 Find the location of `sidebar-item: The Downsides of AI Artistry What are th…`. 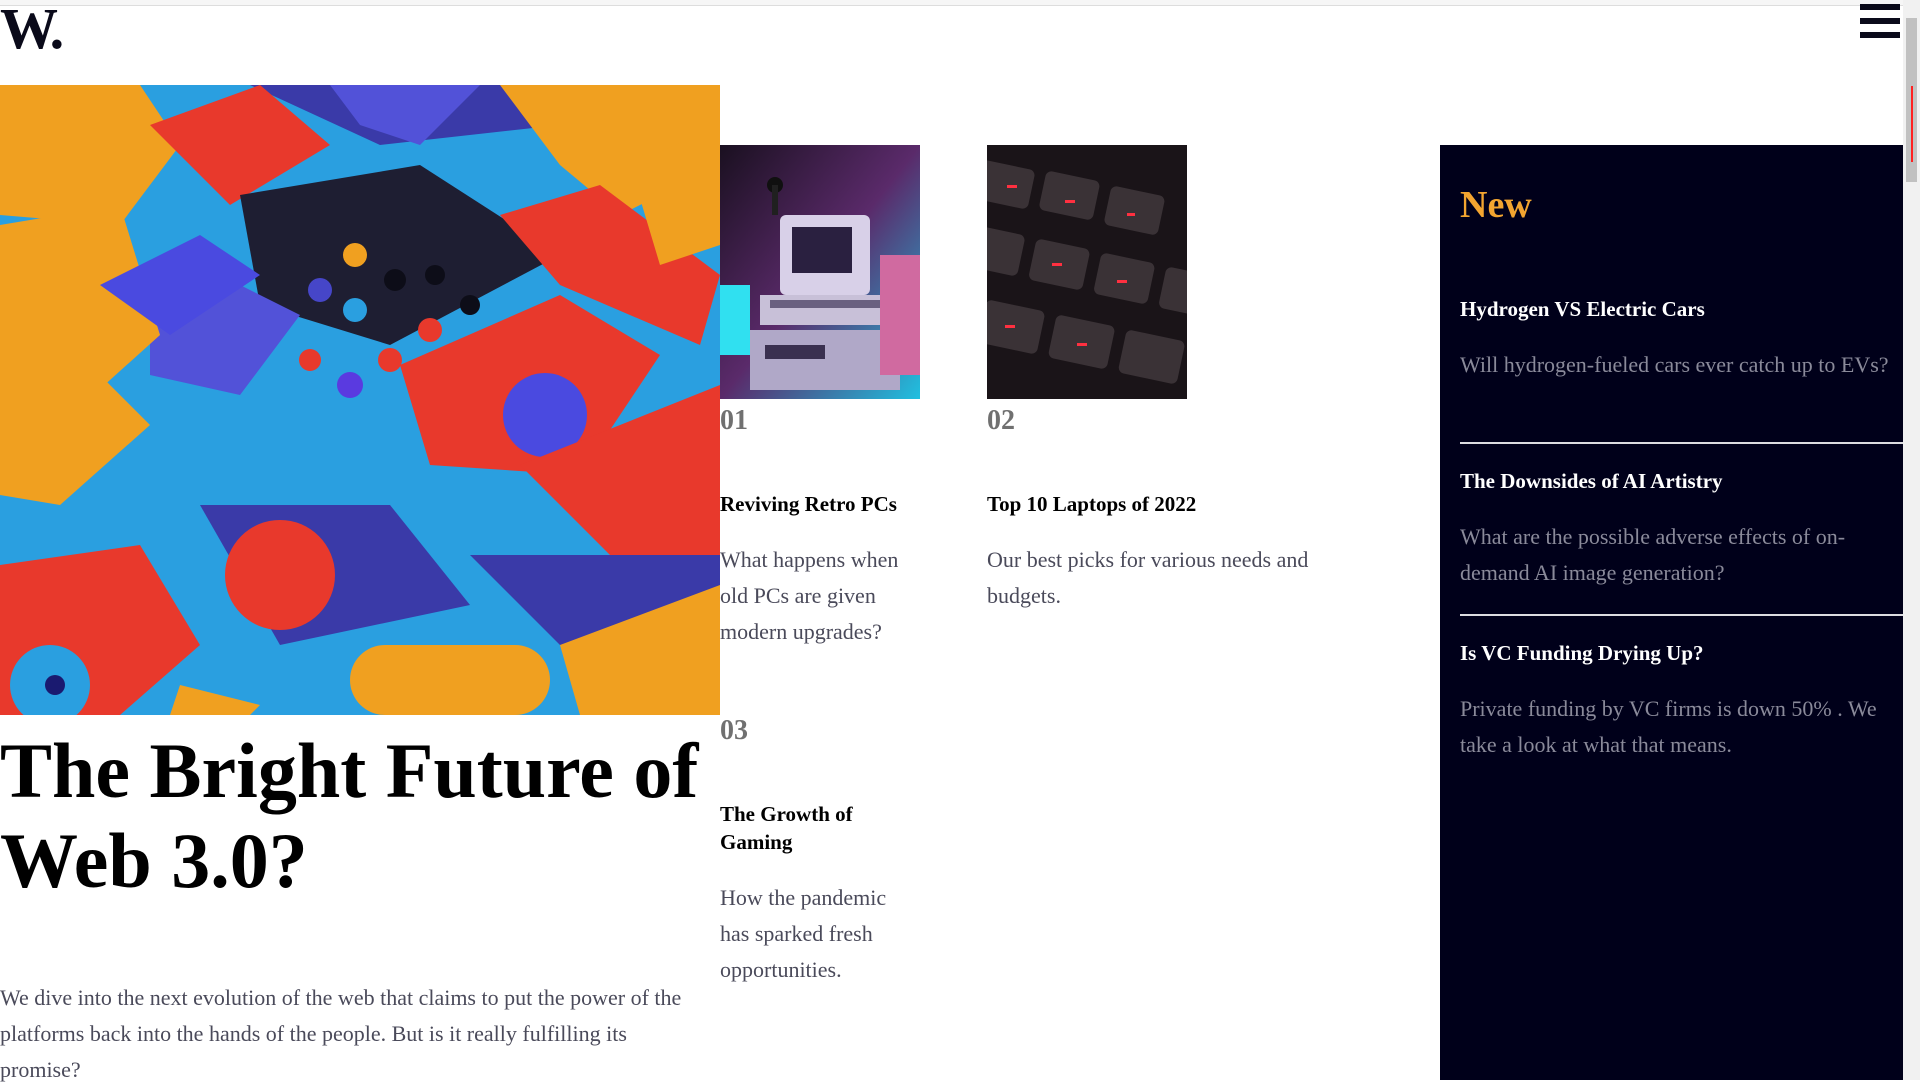

sidebar-item: The Downsides of AI Artistry What are th… is located at coordinates (1681, 529).